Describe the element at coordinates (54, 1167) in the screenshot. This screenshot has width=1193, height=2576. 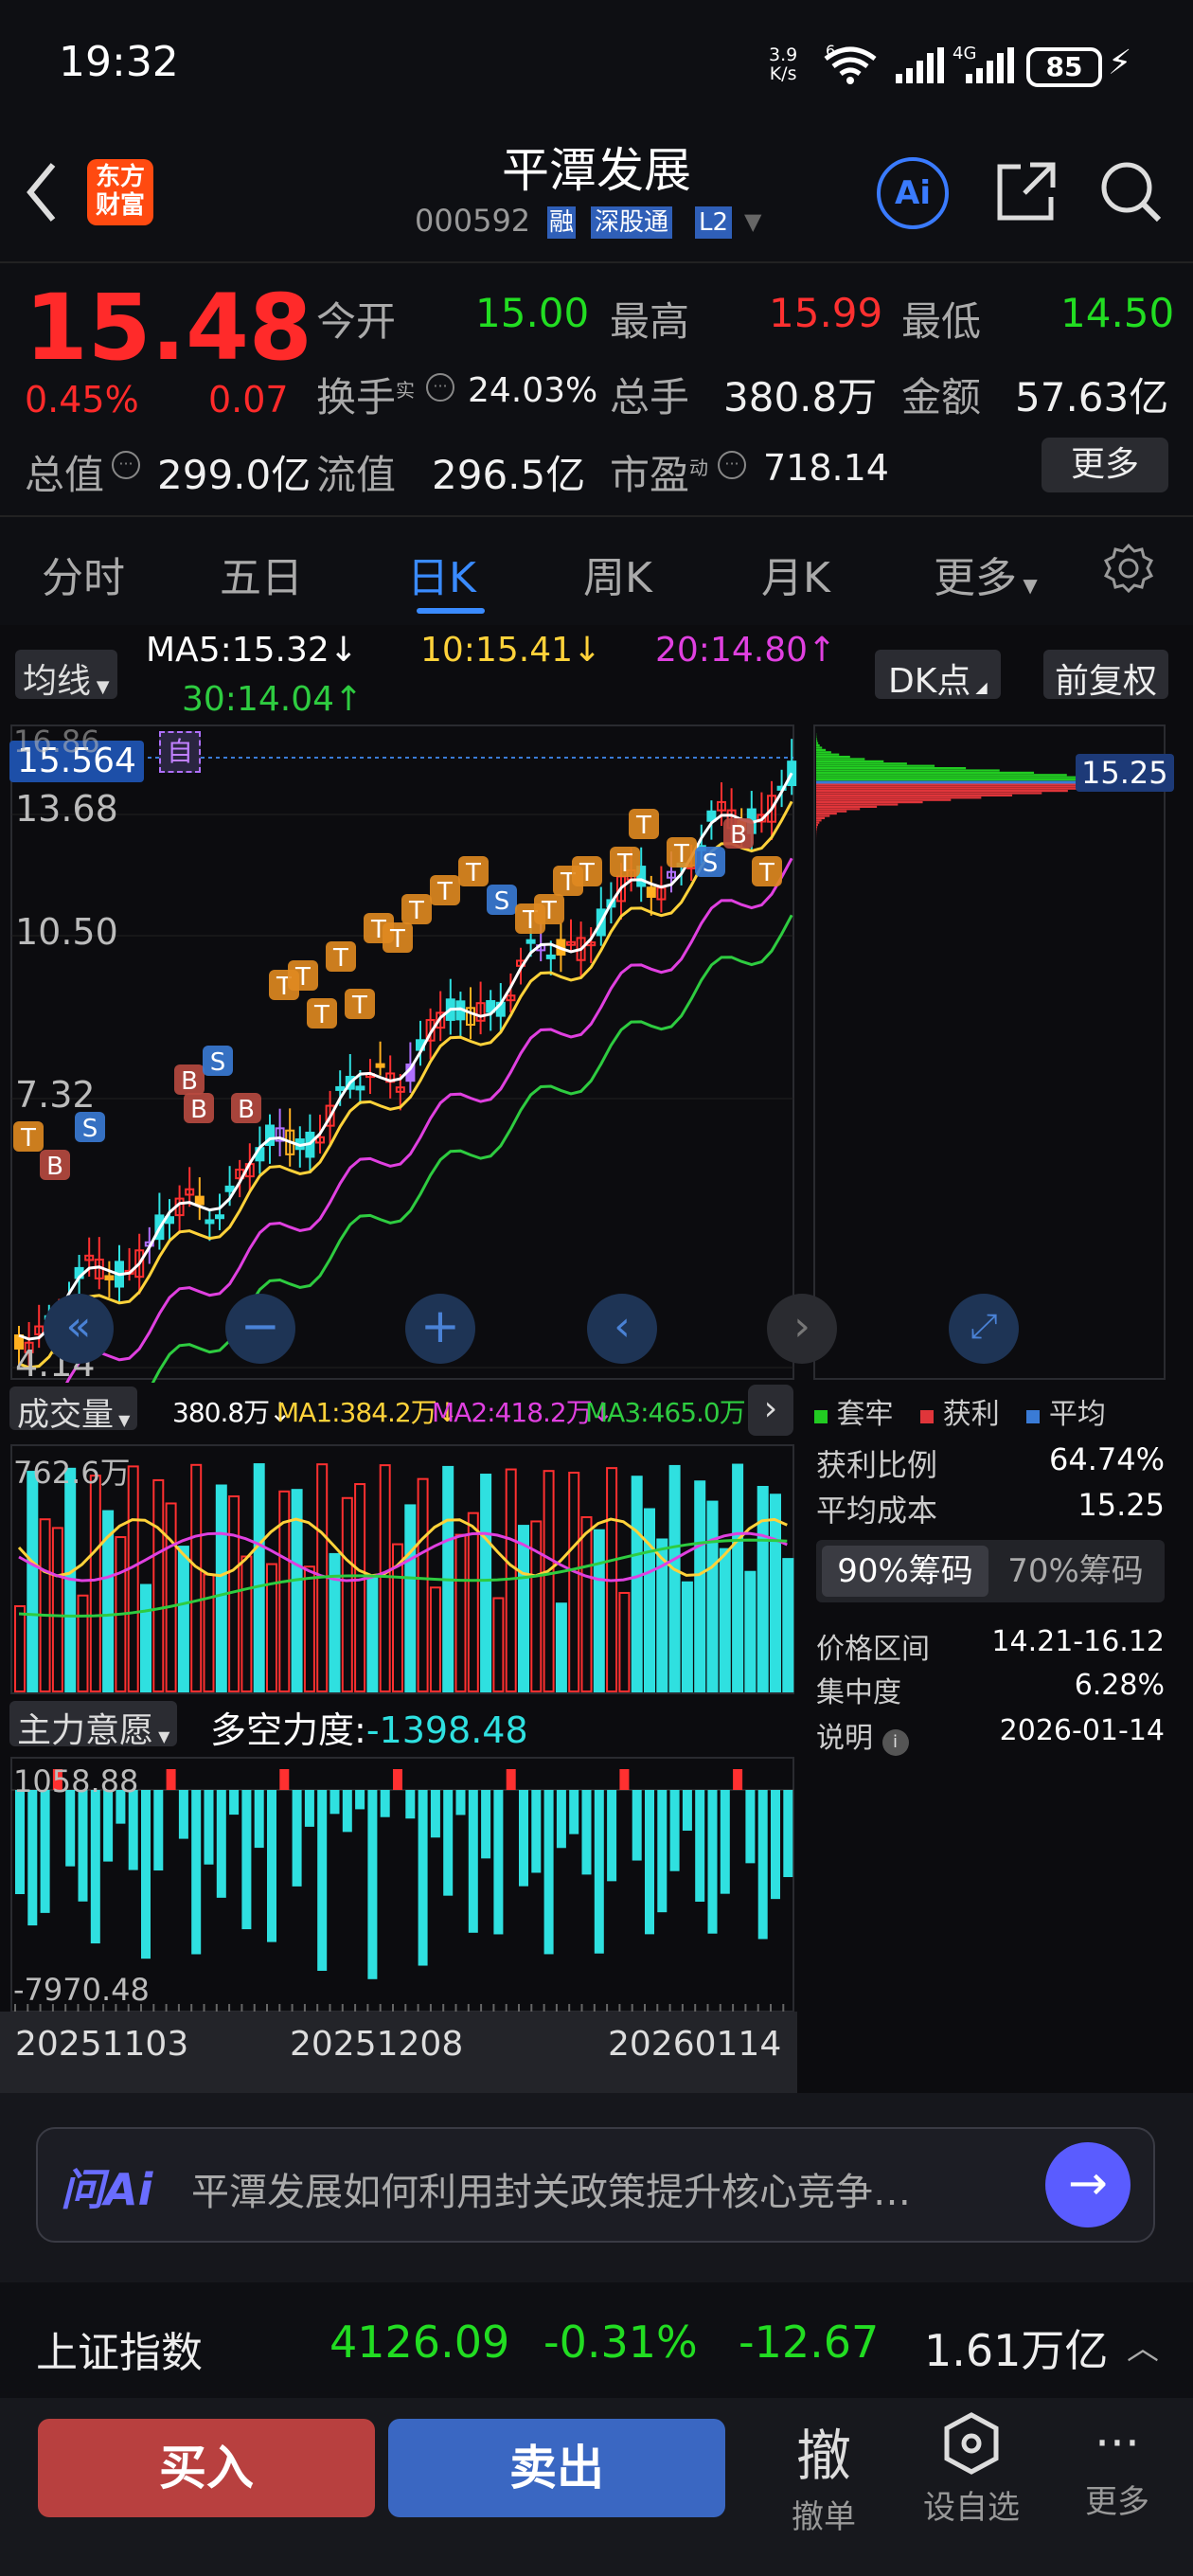
I see `marker-label: B` at that location.